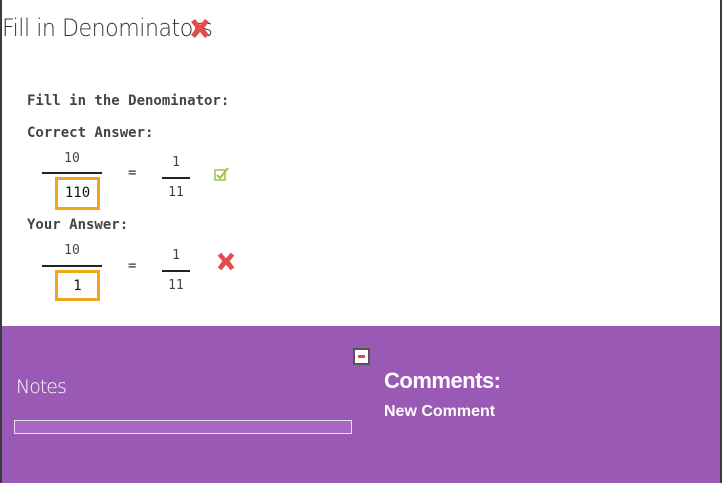  I want to click on wrong-x-icon, so click(226, 261).